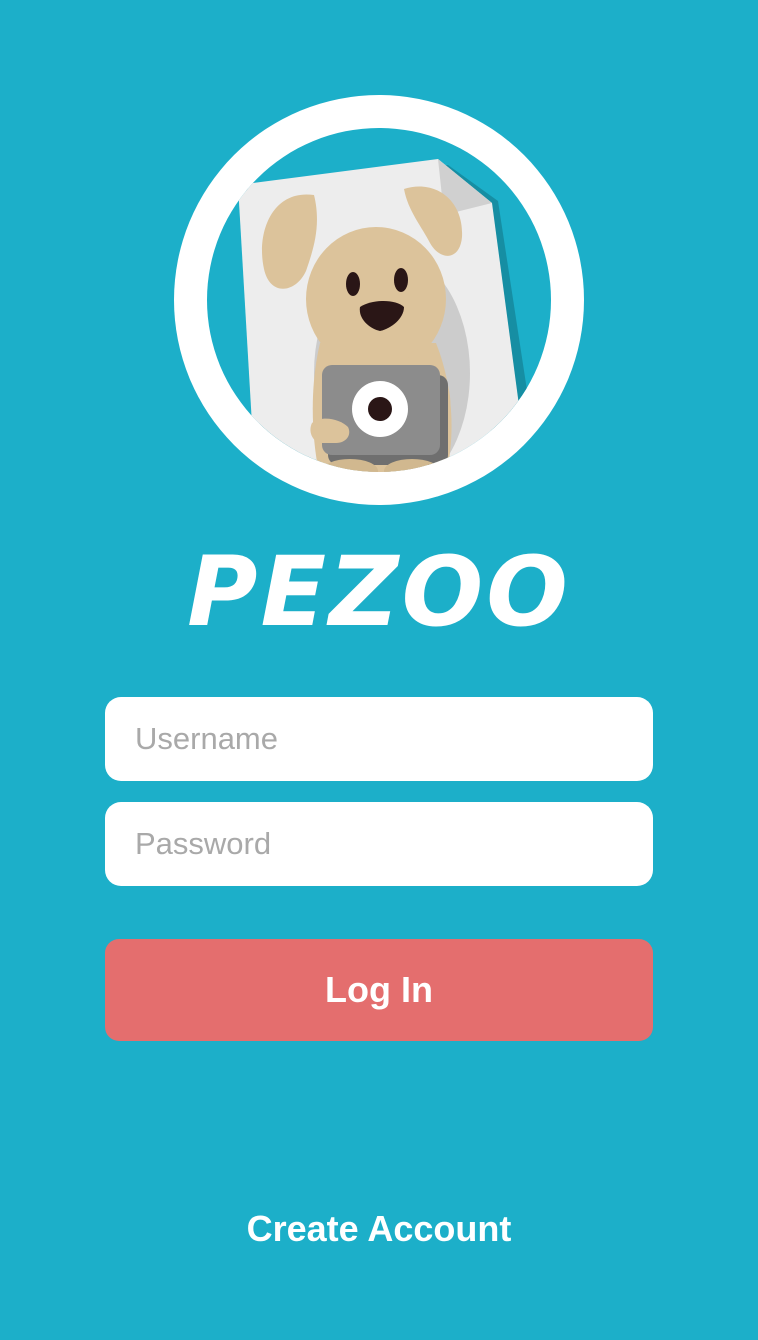 Image resolution: width=758 pixels, height=1340 pixels. What do you see at coordinates (379, 1229) in the screenshot?
I see `create-account-link: Create Account` at bounding box center [379, 1229].